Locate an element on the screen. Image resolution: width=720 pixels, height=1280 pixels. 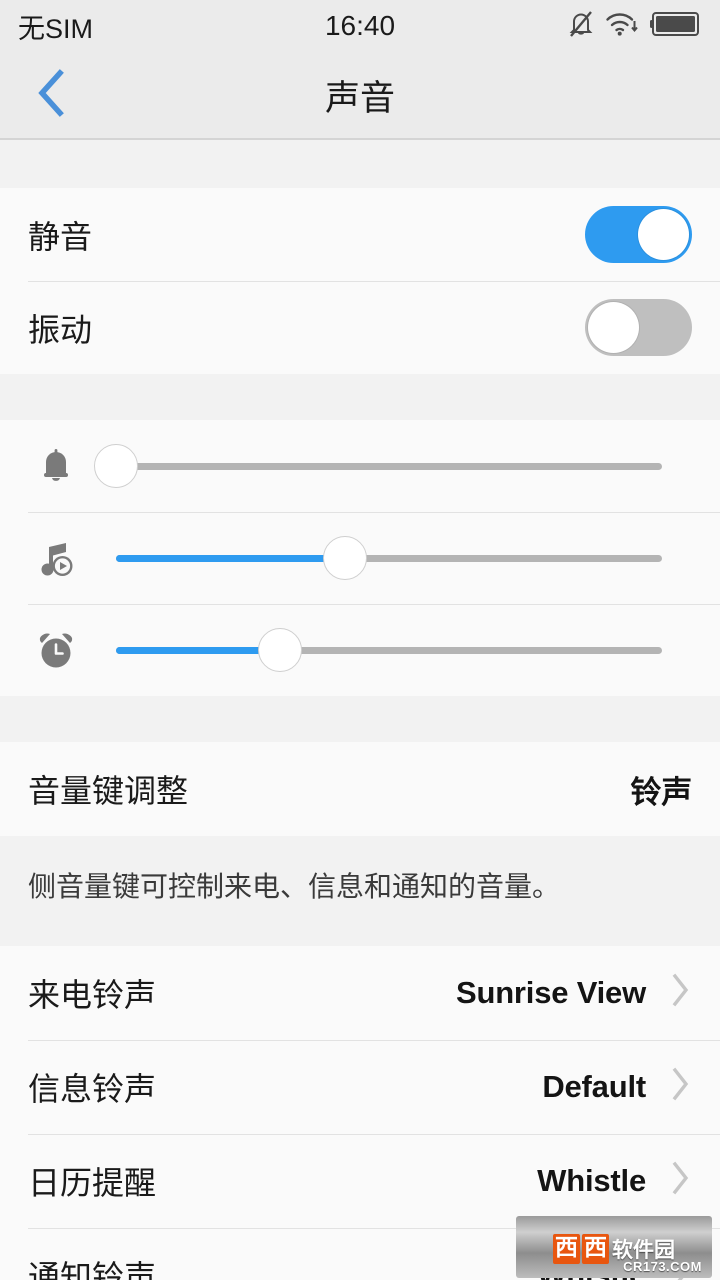
silent-mode-switch is located at coordinates (638, 234).